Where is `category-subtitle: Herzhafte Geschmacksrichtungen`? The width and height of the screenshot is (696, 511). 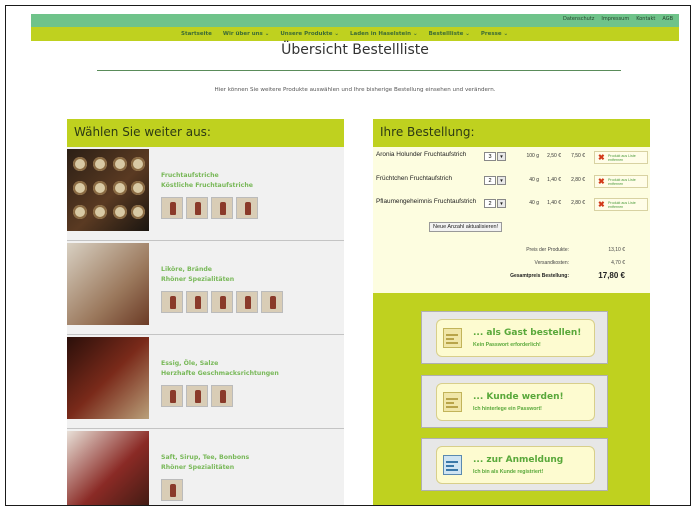
category-subtitle: Herzhafte Geschmacksrichtungen is located at coordinates (220, 374).